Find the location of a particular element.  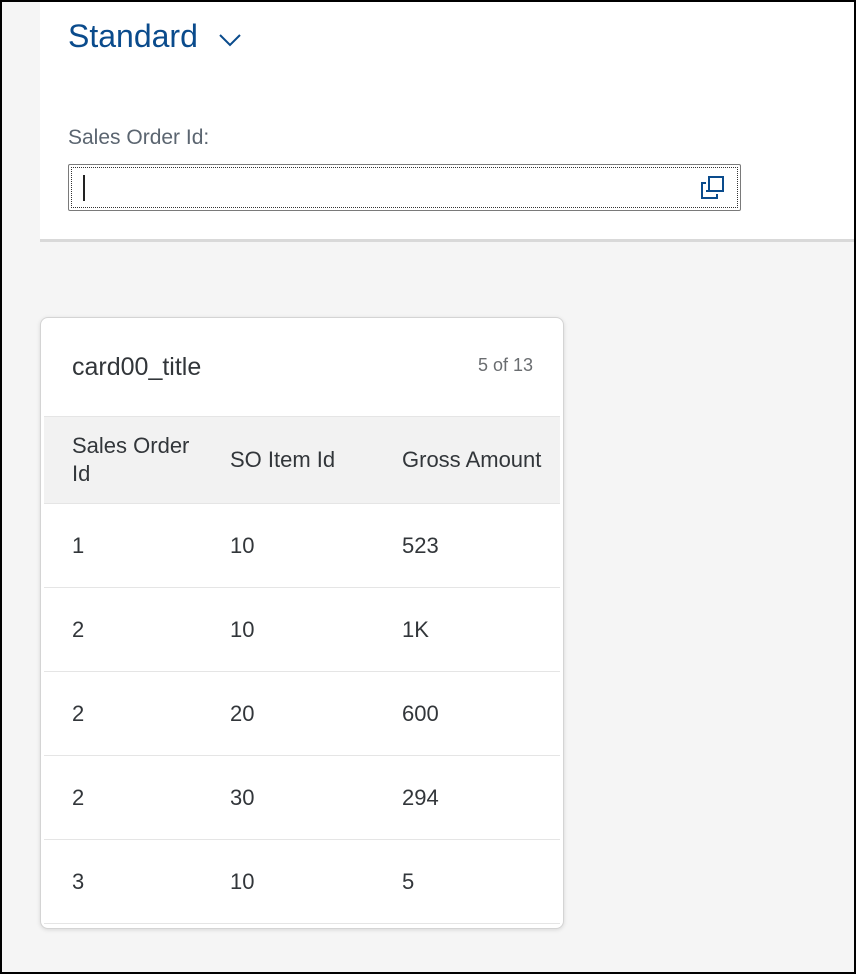

column-header-sales-order-id: Sales Order Id is located at coordinates (123, 460).